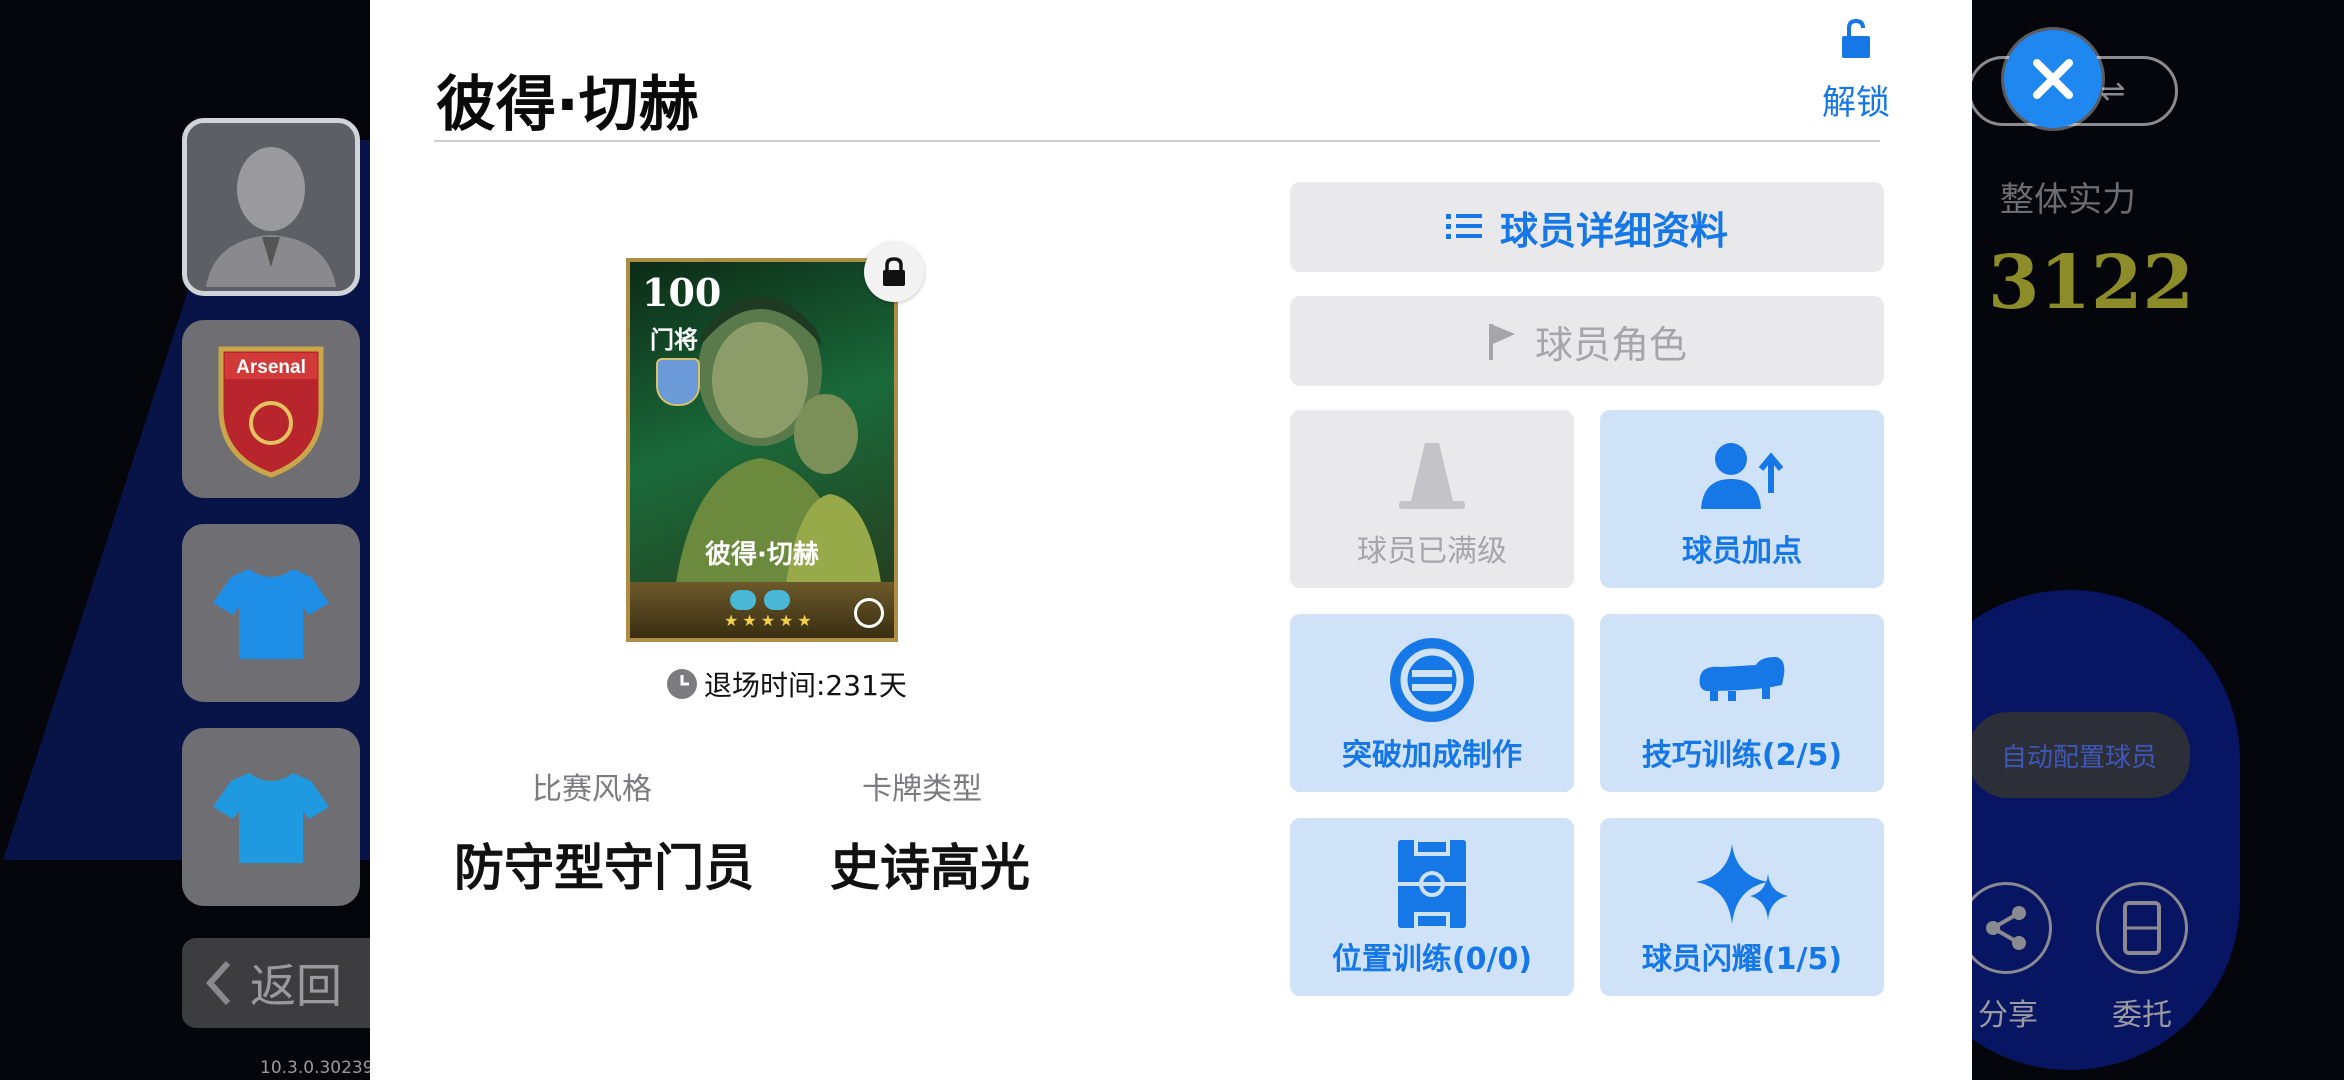  What do you see at coordinates (296, 986) in the screenshot?
I see `back-label: 返回` at bounding box center [296, 986].